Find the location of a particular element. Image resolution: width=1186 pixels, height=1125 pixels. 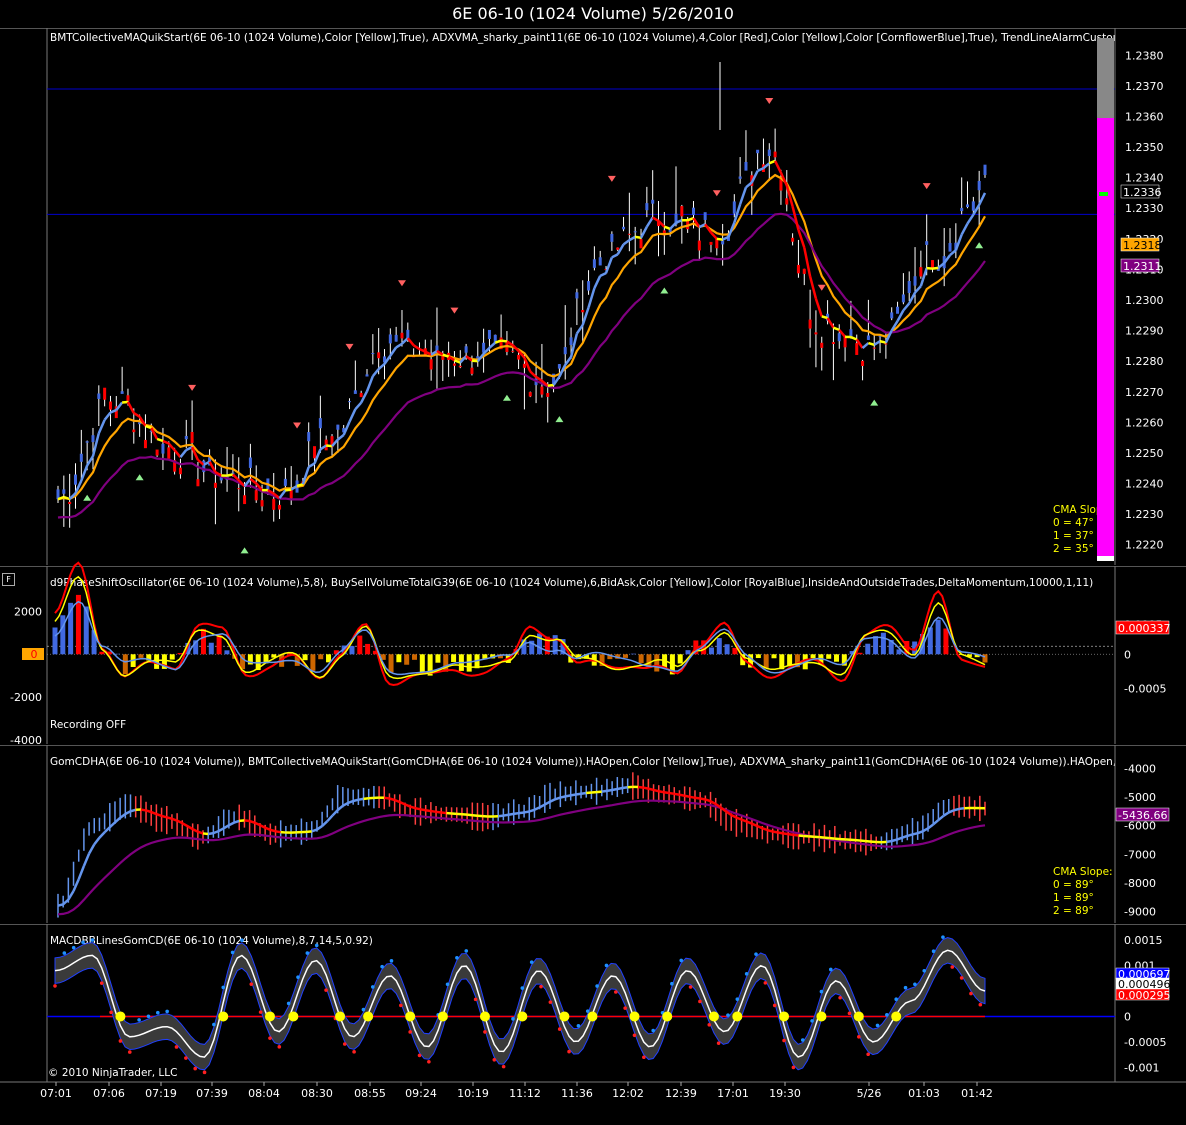

time-tick-label: 07:06 is located at coordinates (109, 1093).